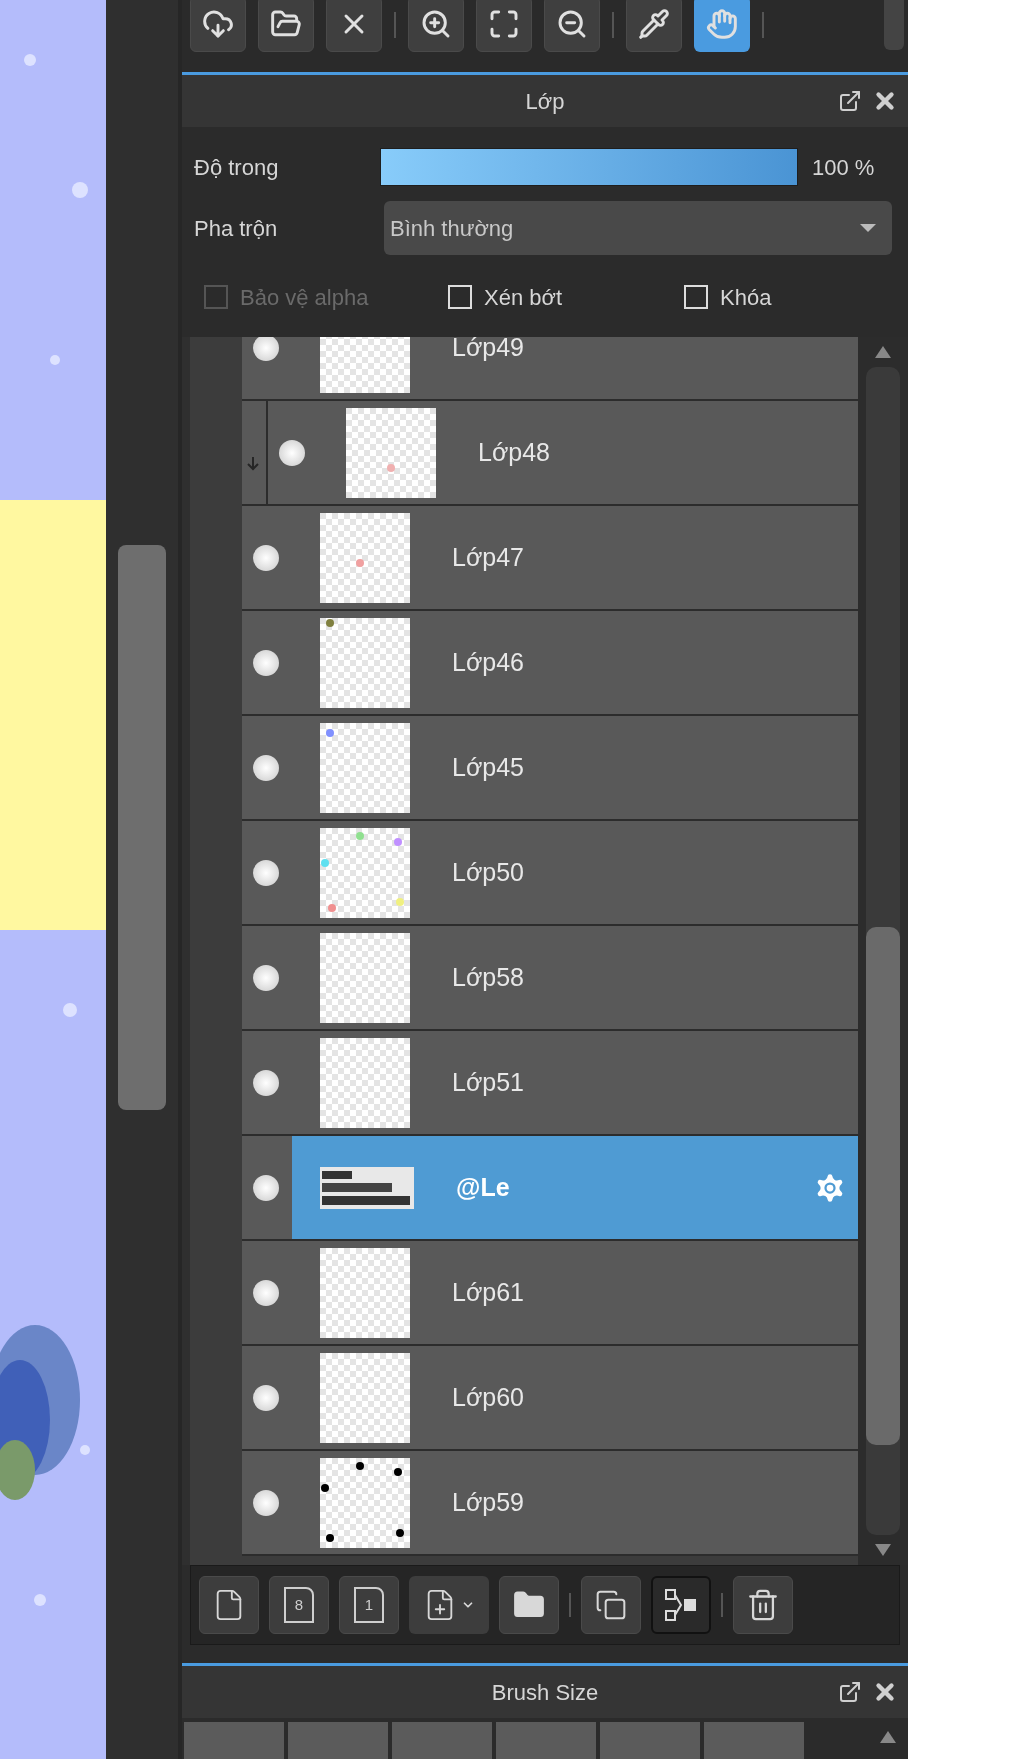 The width and height of the screenshot is (1024, 1759). I want to click on layer-name: Lớp50, so click(488, 872).